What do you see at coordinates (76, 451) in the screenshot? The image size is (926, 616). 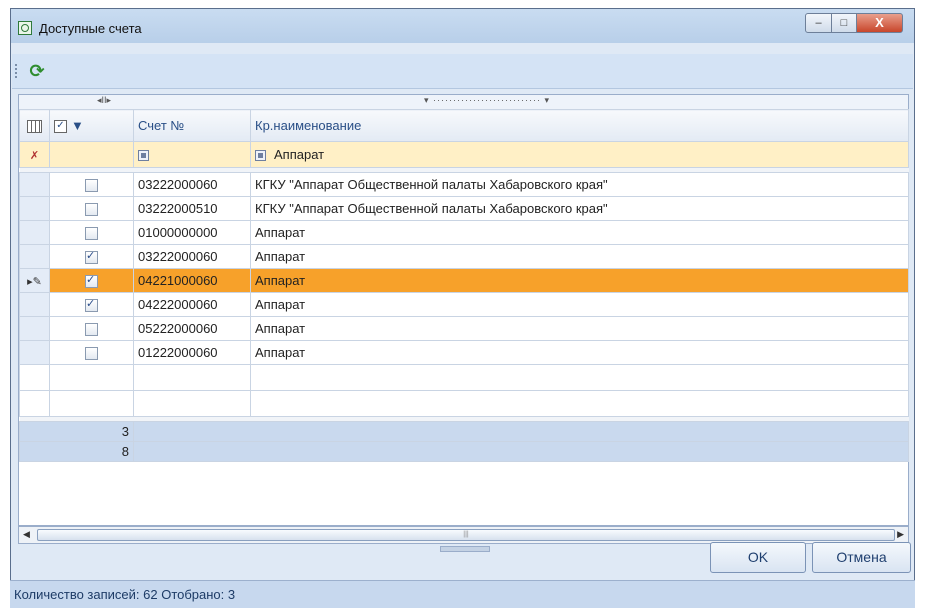 I see `footer-row-count: 8` at bounding box center [76, 451].